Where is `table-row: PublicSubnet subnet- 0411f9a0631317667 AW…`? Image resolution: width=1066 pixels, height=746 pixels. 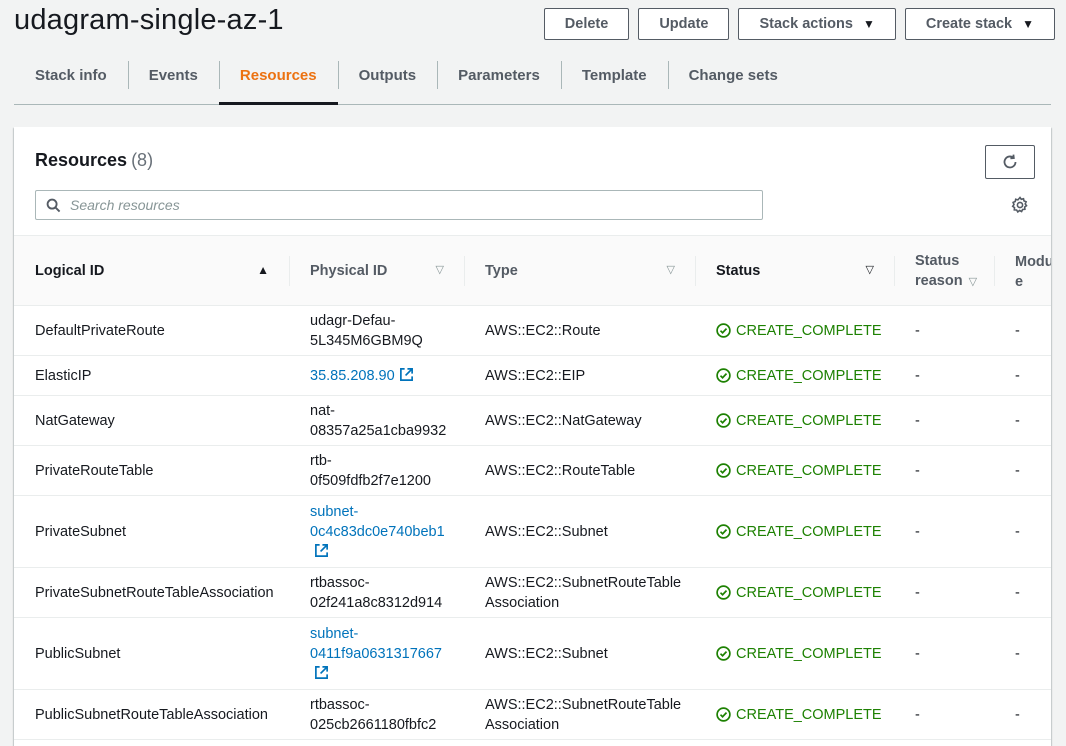
table-row: PublicSubnet subnet- 0411f9a0631317667 AW… is located at coordinates (532, 654).